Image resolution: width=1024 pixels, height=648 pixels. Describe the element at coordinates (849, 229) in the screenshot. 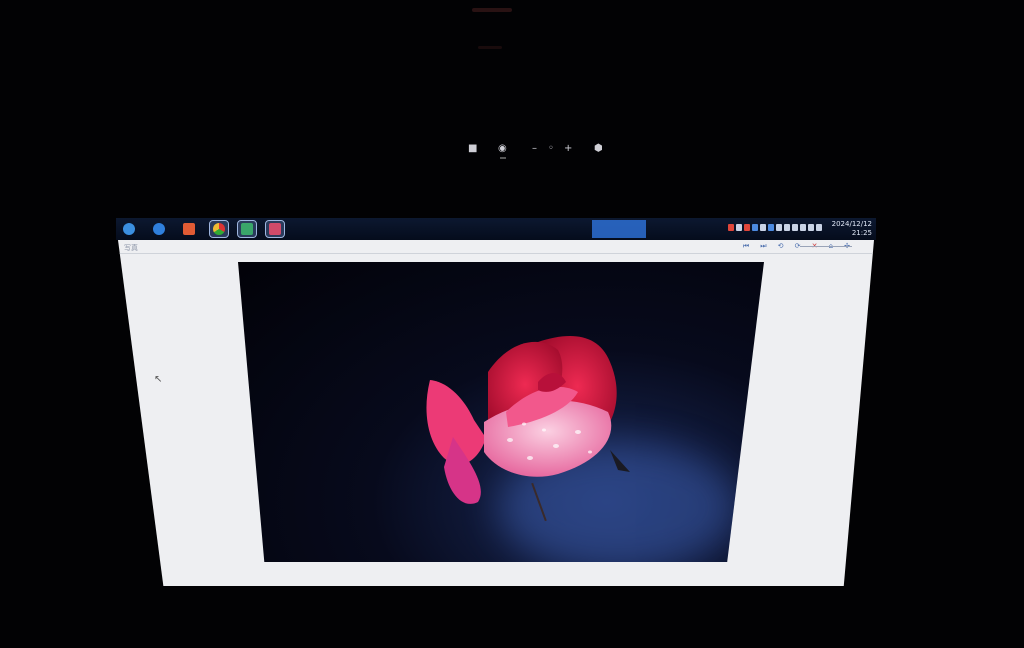

I see `taskbar-clock: 2024/12/12 21:25` at that location.